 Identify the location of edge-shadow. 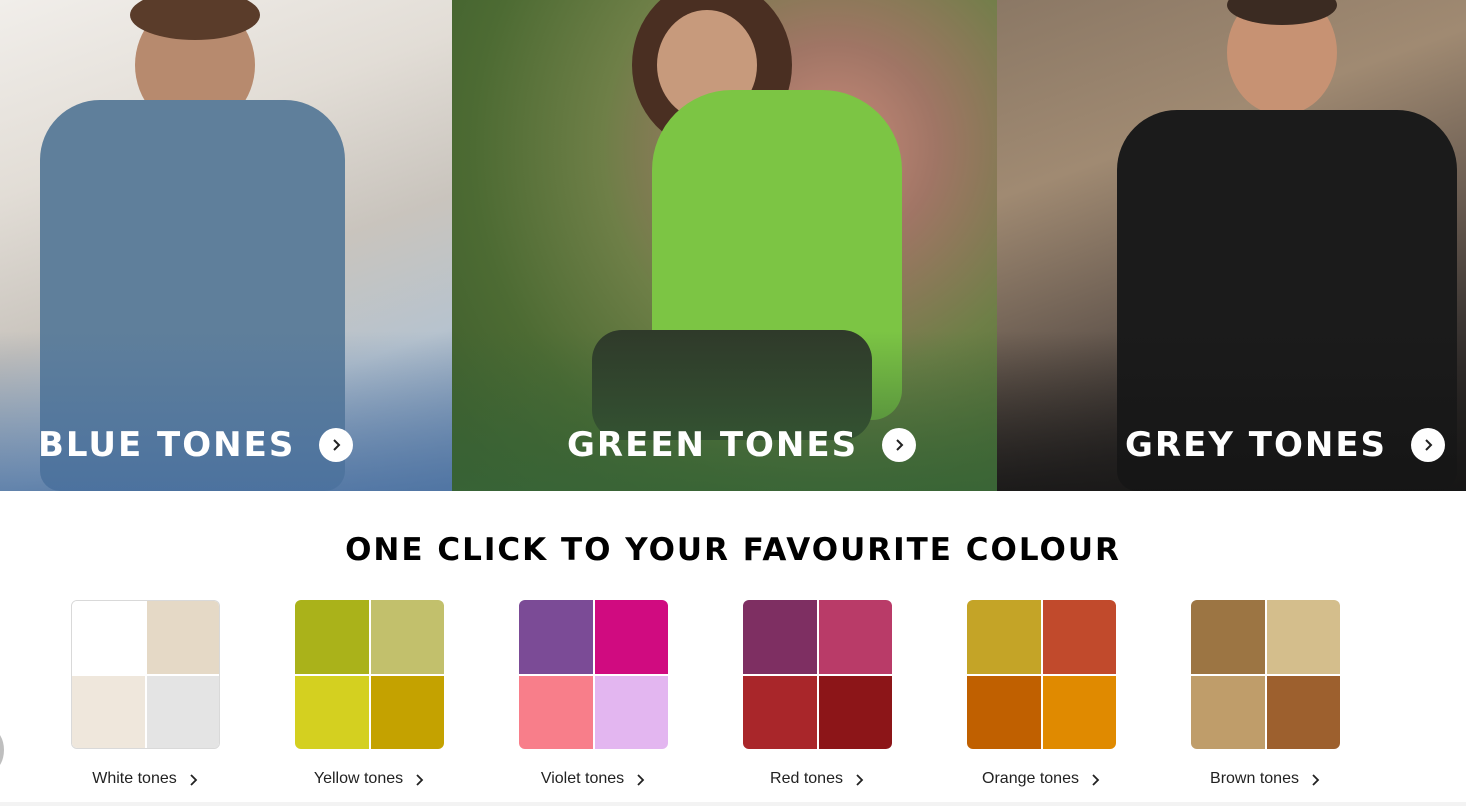
(2, 750).